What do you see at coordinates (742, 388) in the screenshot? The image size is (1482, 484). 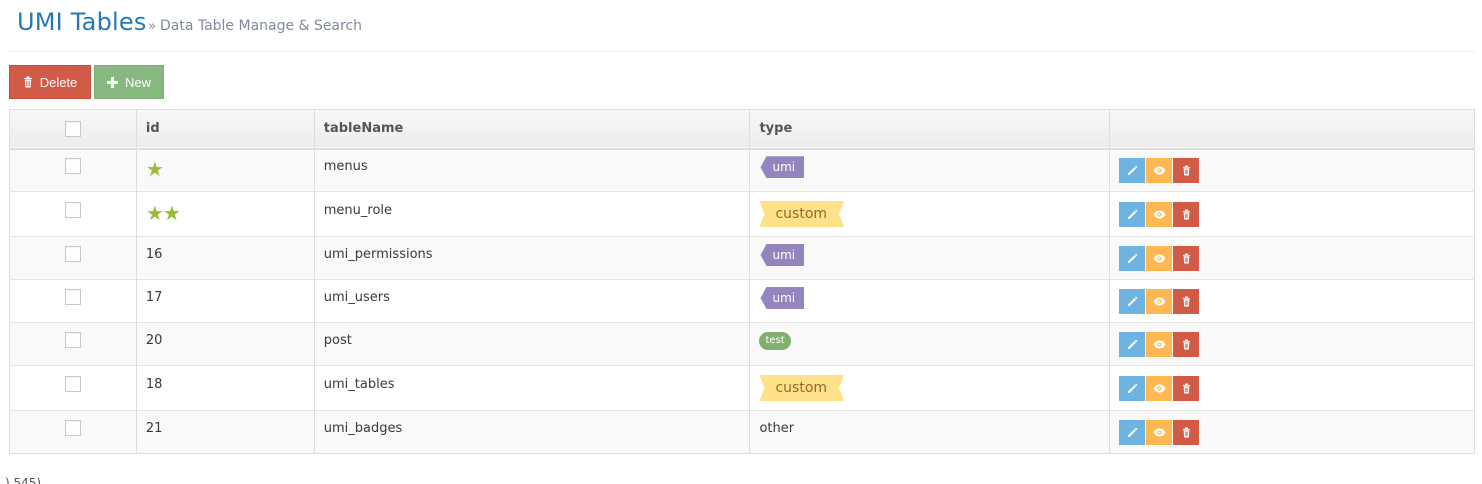 I see `table-row: 18 umi_tables custom` at bounding box center [742, 388].